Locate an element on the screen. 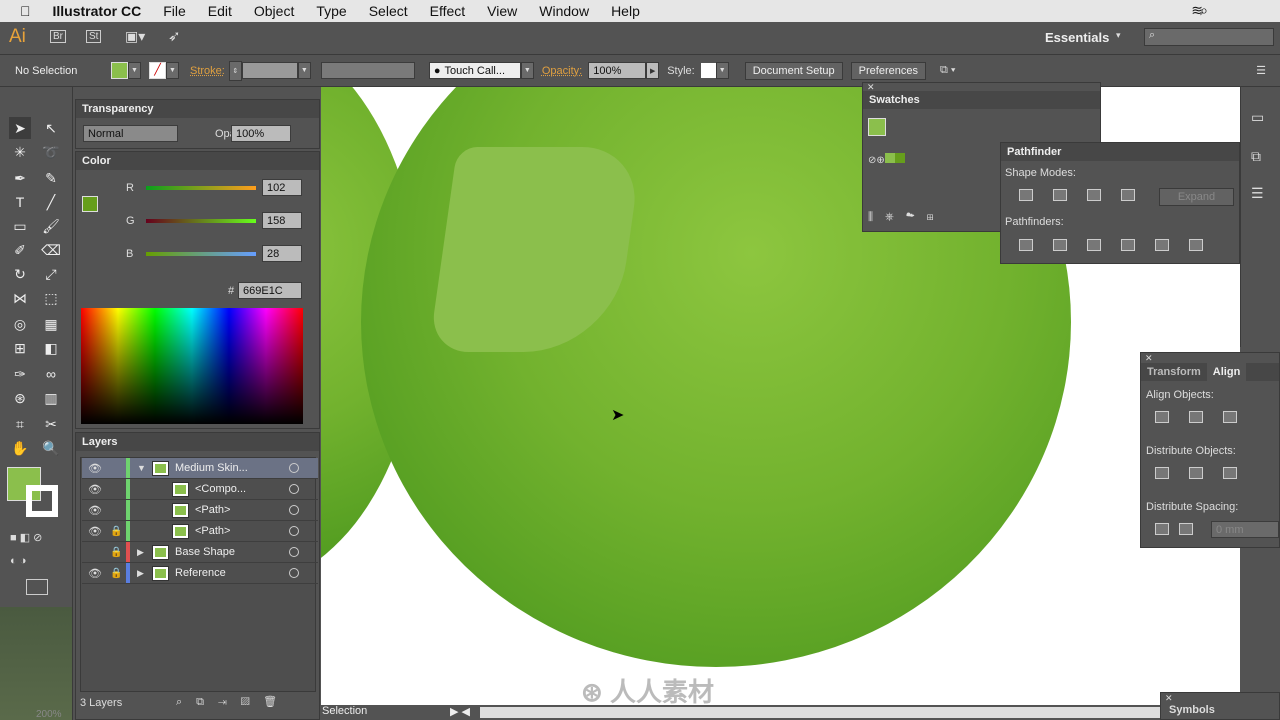 This screenshot has height=720, width=1280. dock-pathfinder-icon: ⧉ is located at coordinates (1260, 156).